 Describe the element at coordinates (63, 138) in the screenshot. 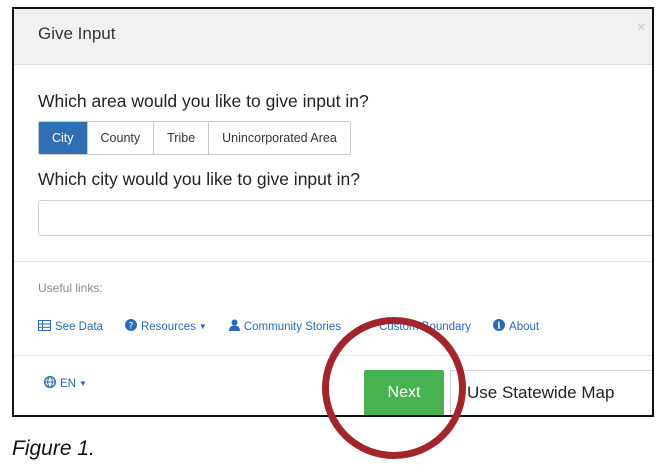

I see `area-option-city: City` at that location.